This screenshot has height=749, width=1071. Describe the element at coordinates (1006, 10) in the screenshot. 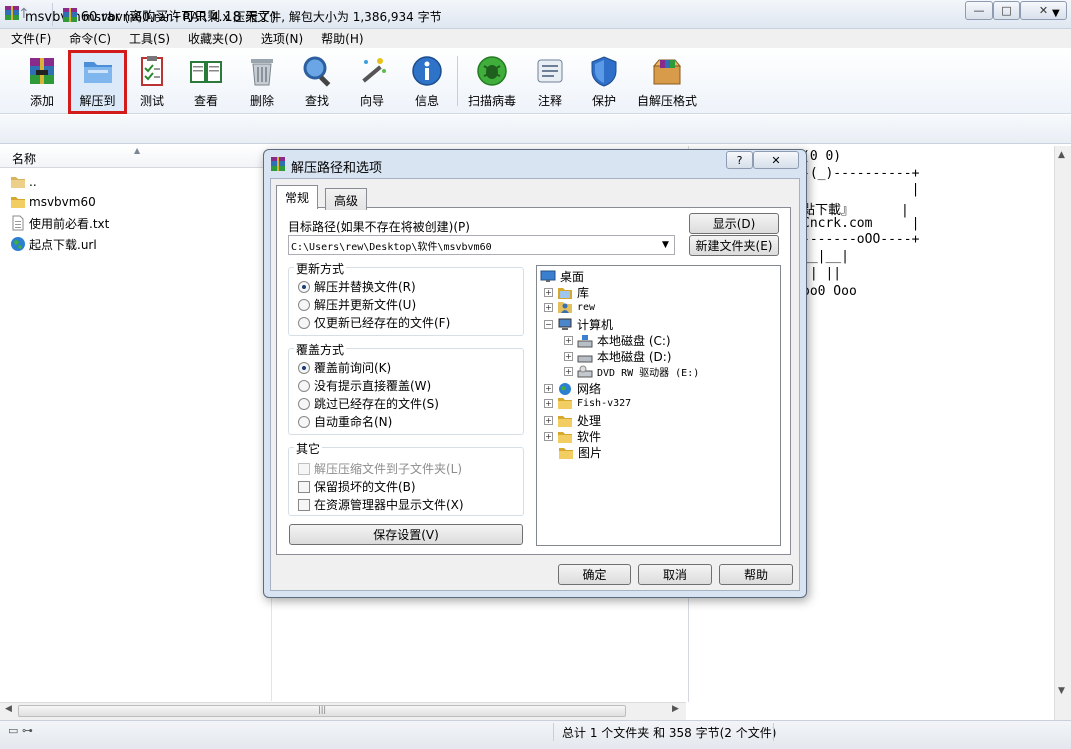

I see `maximize-button: □` at that location.